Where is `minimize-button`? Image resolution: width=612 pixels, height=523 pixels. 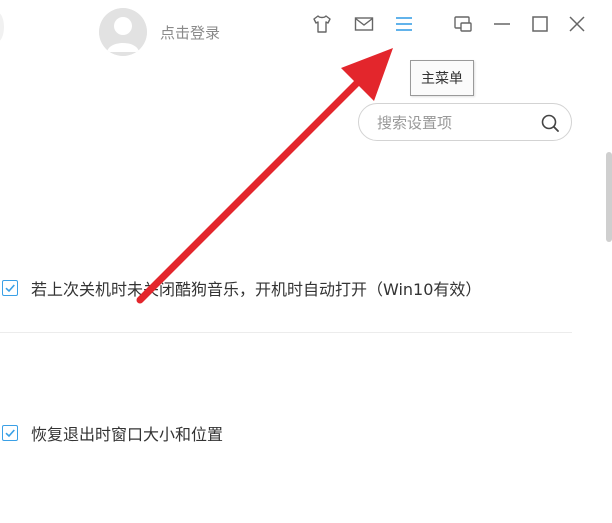
minimize-button is located at coordinates (502, 24).